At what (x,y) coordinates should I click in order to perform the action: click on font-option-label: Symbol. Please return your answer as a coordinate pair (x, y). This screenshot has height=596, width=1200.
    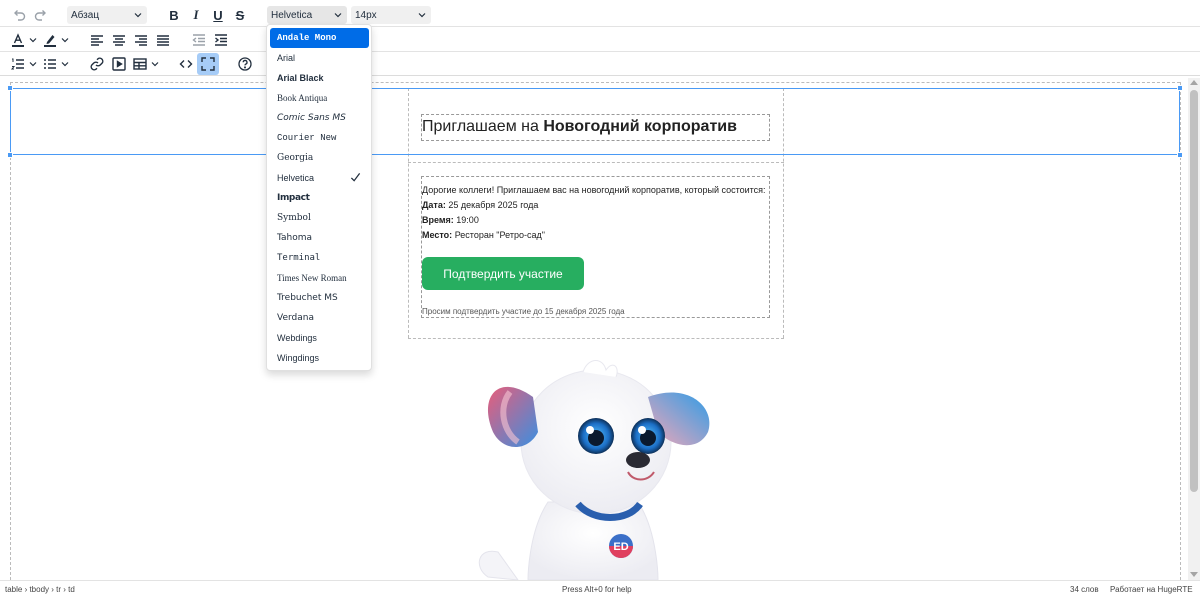
    Looking at the image, I should click on (294, 218).